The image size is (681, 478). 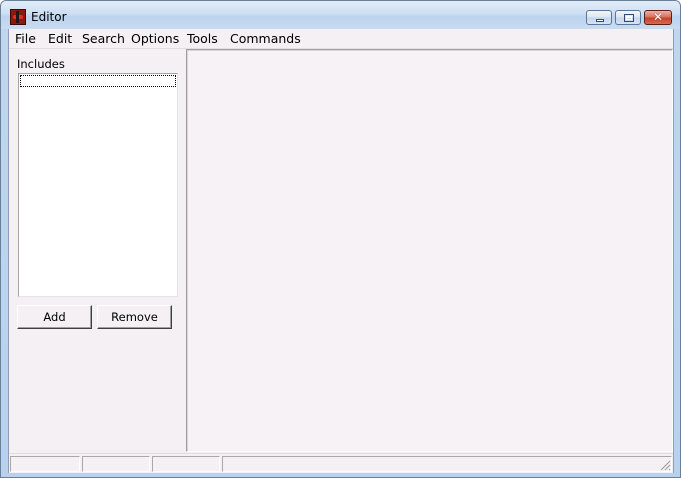 What do you see at coordinates (341, 39) in the screenshot?
I see `menu-bar: File Edit Search Options Tools Commands` at bounding box center [341, 39].